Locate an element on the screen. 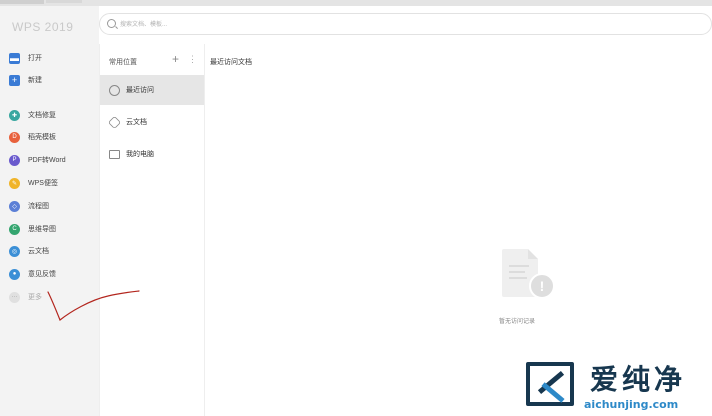  cloud-doc-icon: ◎ is located at coordinates (14, 251).